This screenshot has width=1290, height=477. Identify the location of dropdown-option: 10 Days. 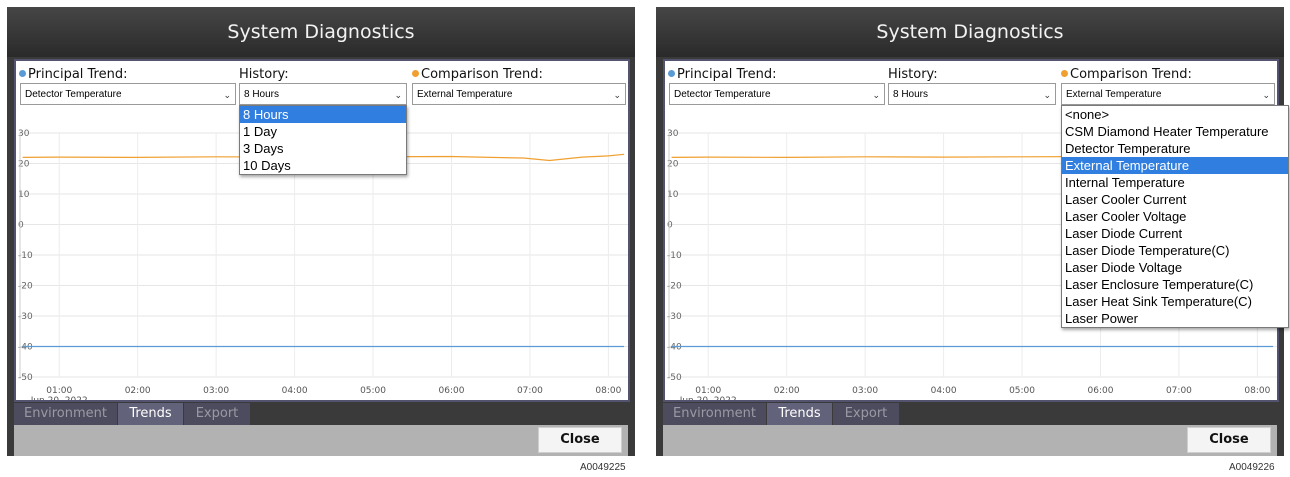
(323, 165).